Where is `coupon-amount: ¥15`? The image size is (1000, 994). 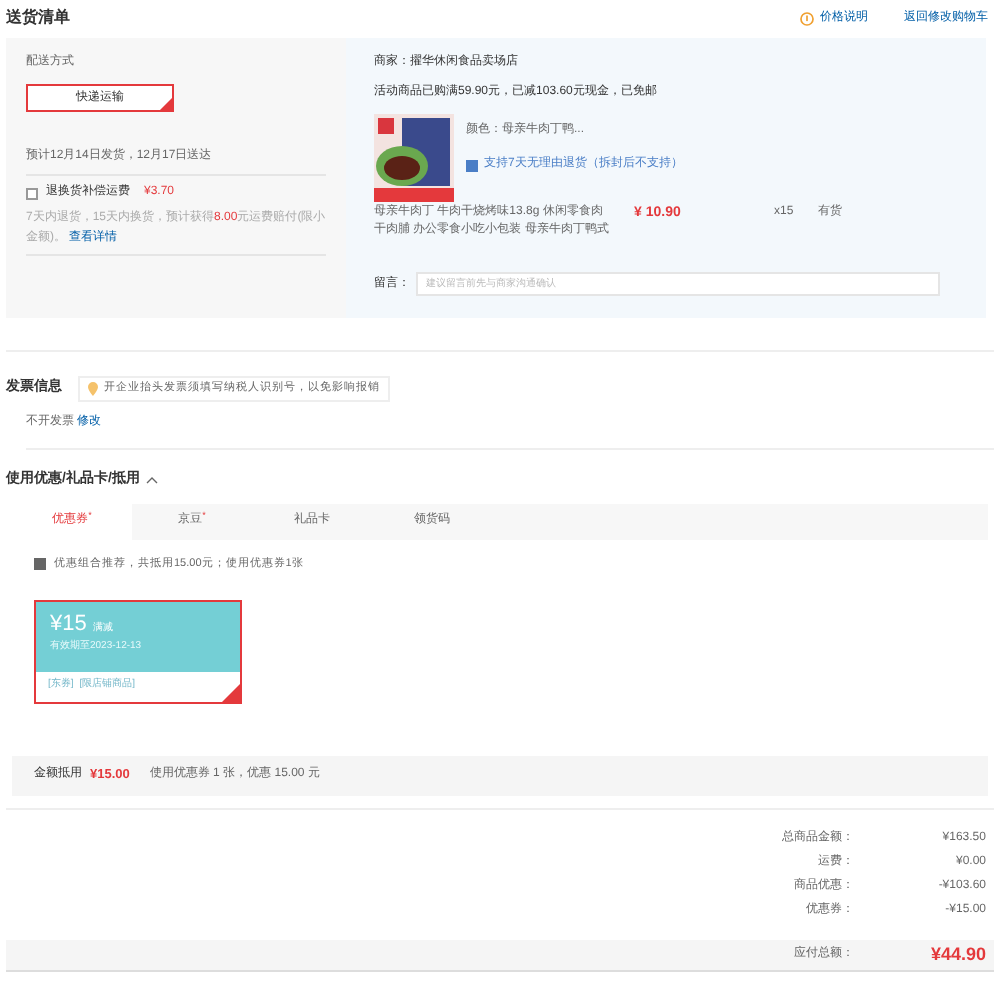 coupon-amount: ¥15 is located at coordinates (68, 624).